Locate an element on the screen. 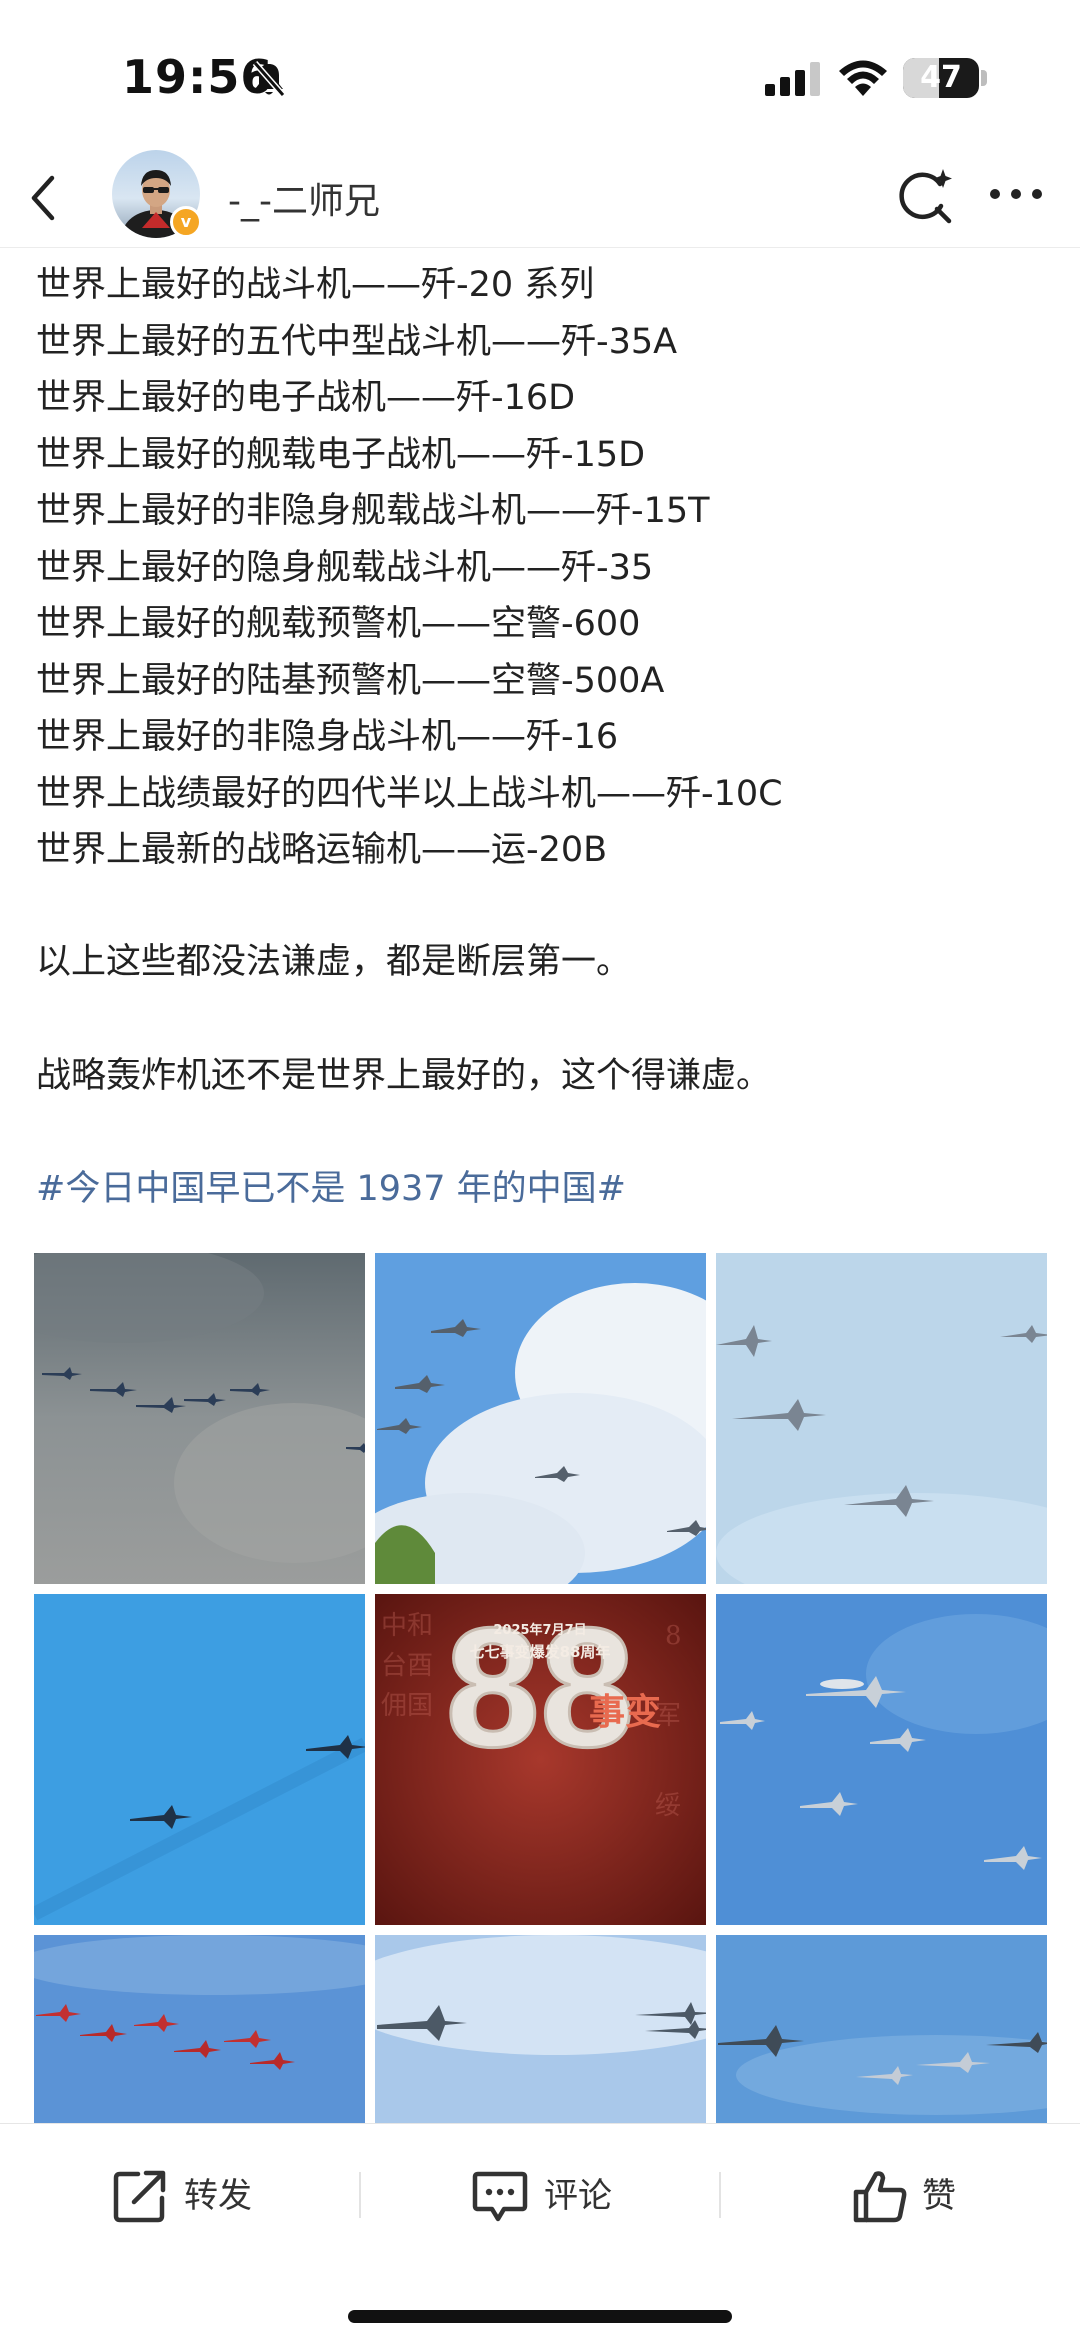 The image size is (1080, 2347). cellular-signal-icon is located at coordinates (792, 79).